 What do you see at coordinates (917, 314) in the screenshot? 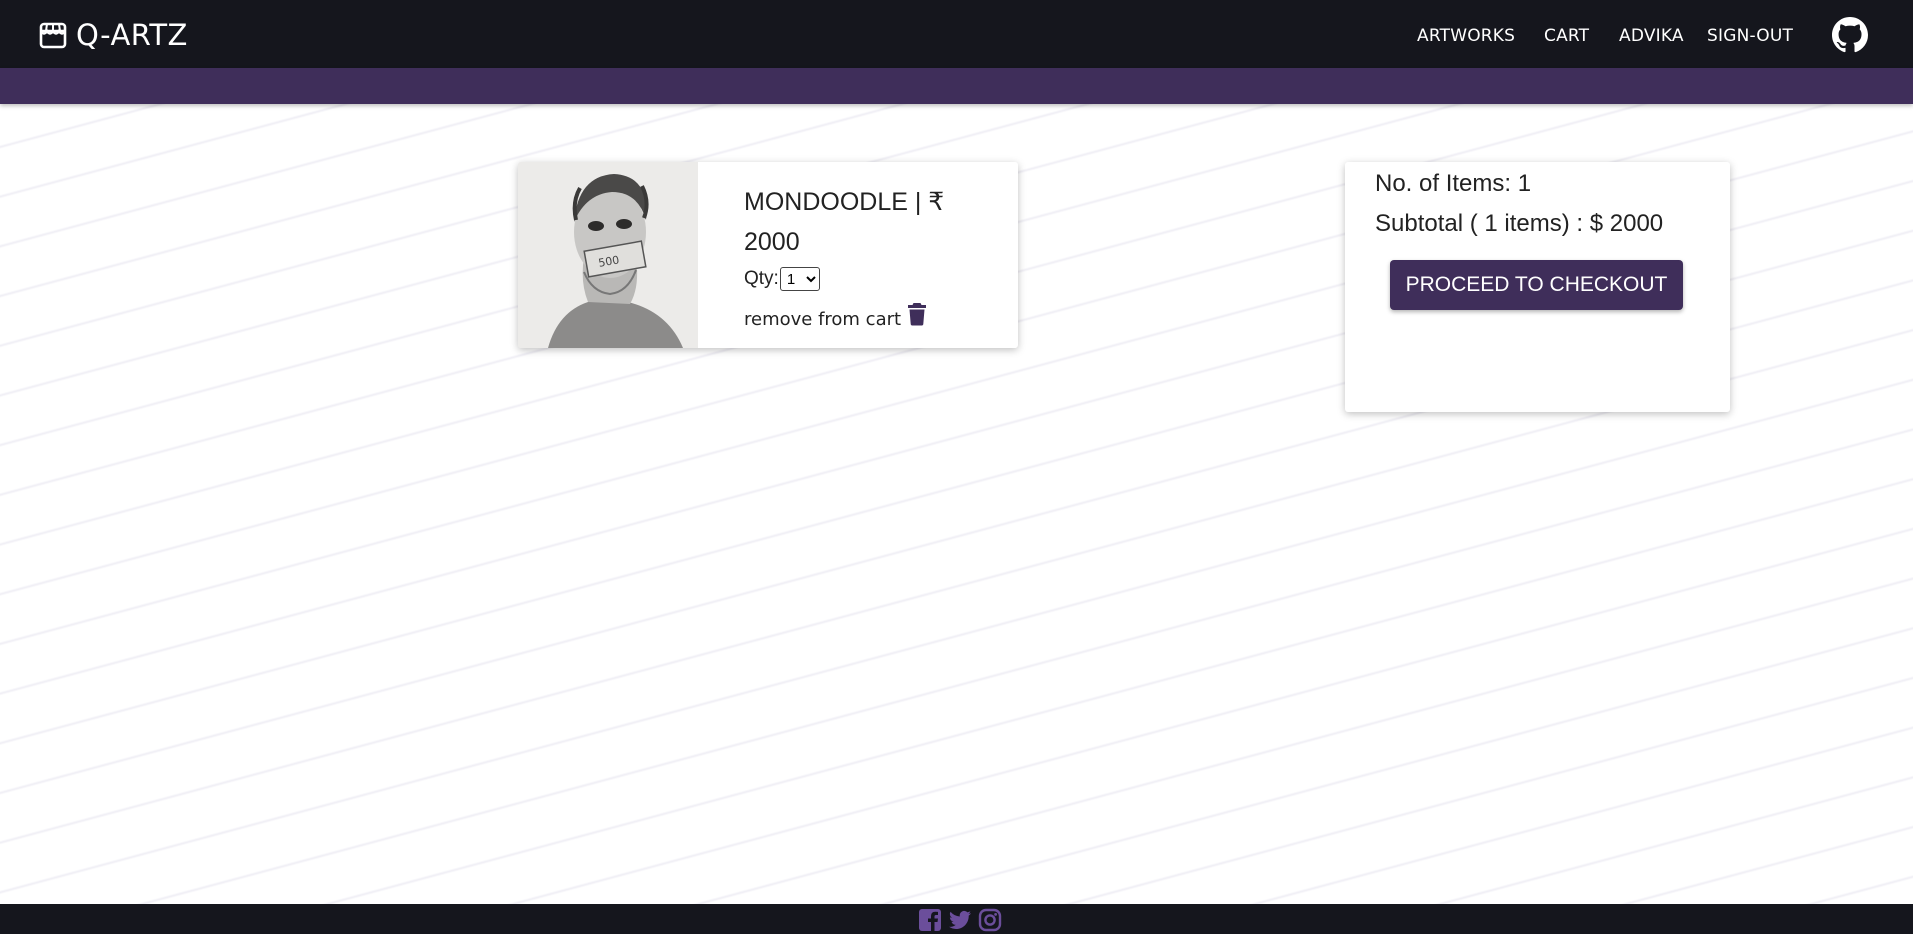
I see `trash-icon` at bounding box center [917, 314].